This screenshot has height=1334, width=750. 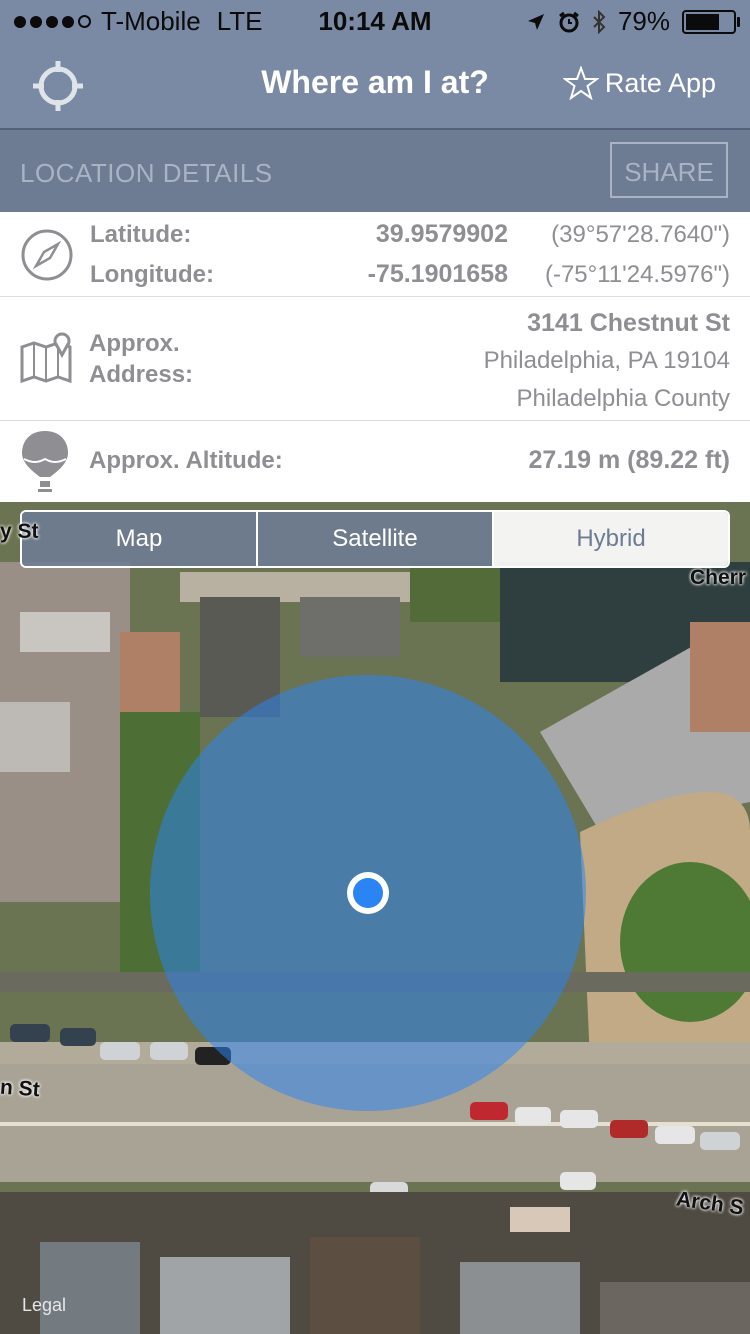 I want to click on nav-bar: Where am I at? Rate App, so click(x=375, y=84).